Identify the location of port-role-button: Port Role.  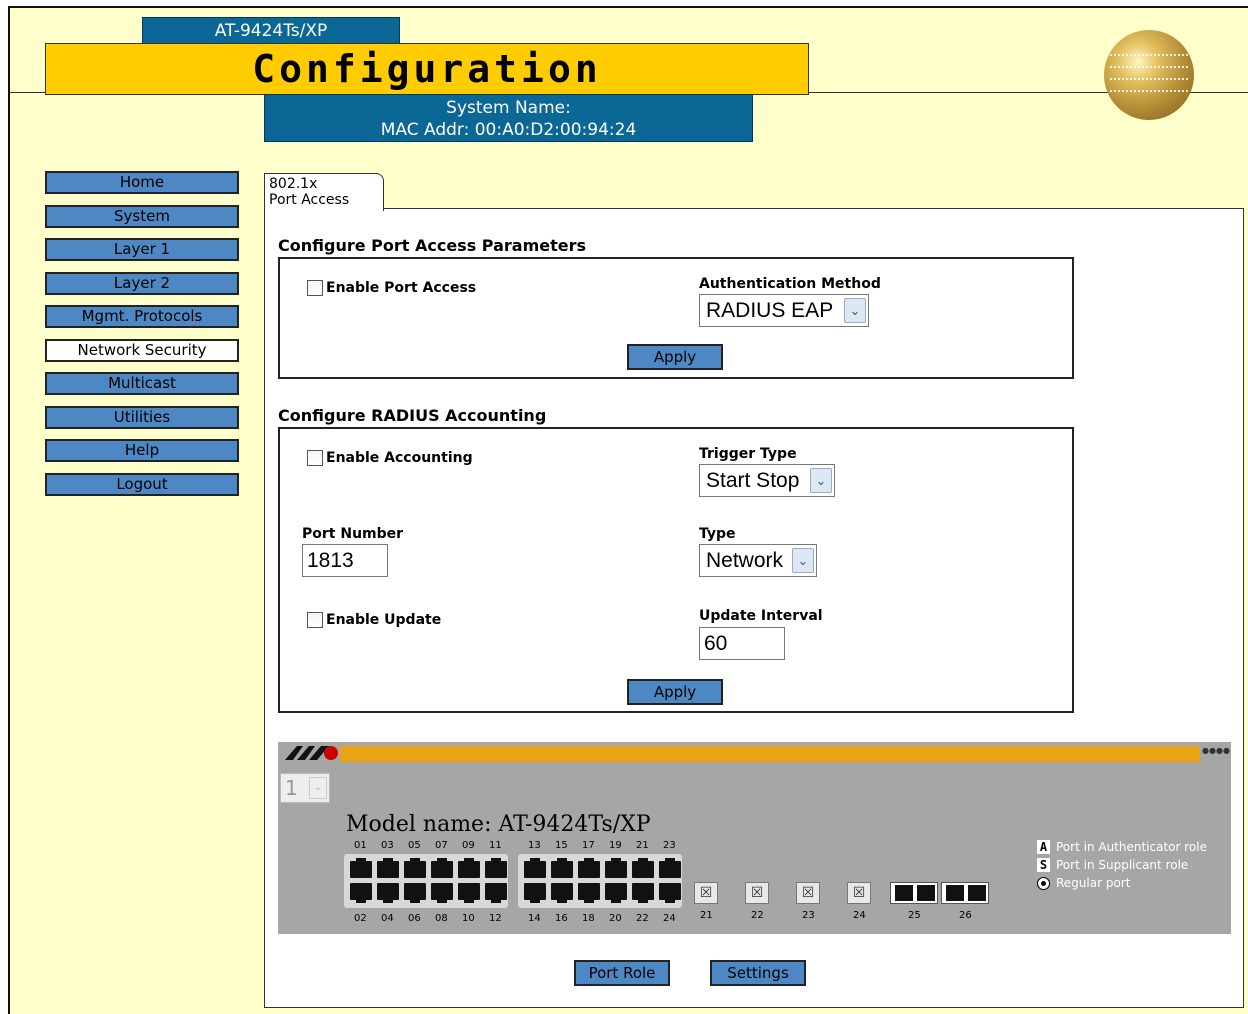
(622, 973).